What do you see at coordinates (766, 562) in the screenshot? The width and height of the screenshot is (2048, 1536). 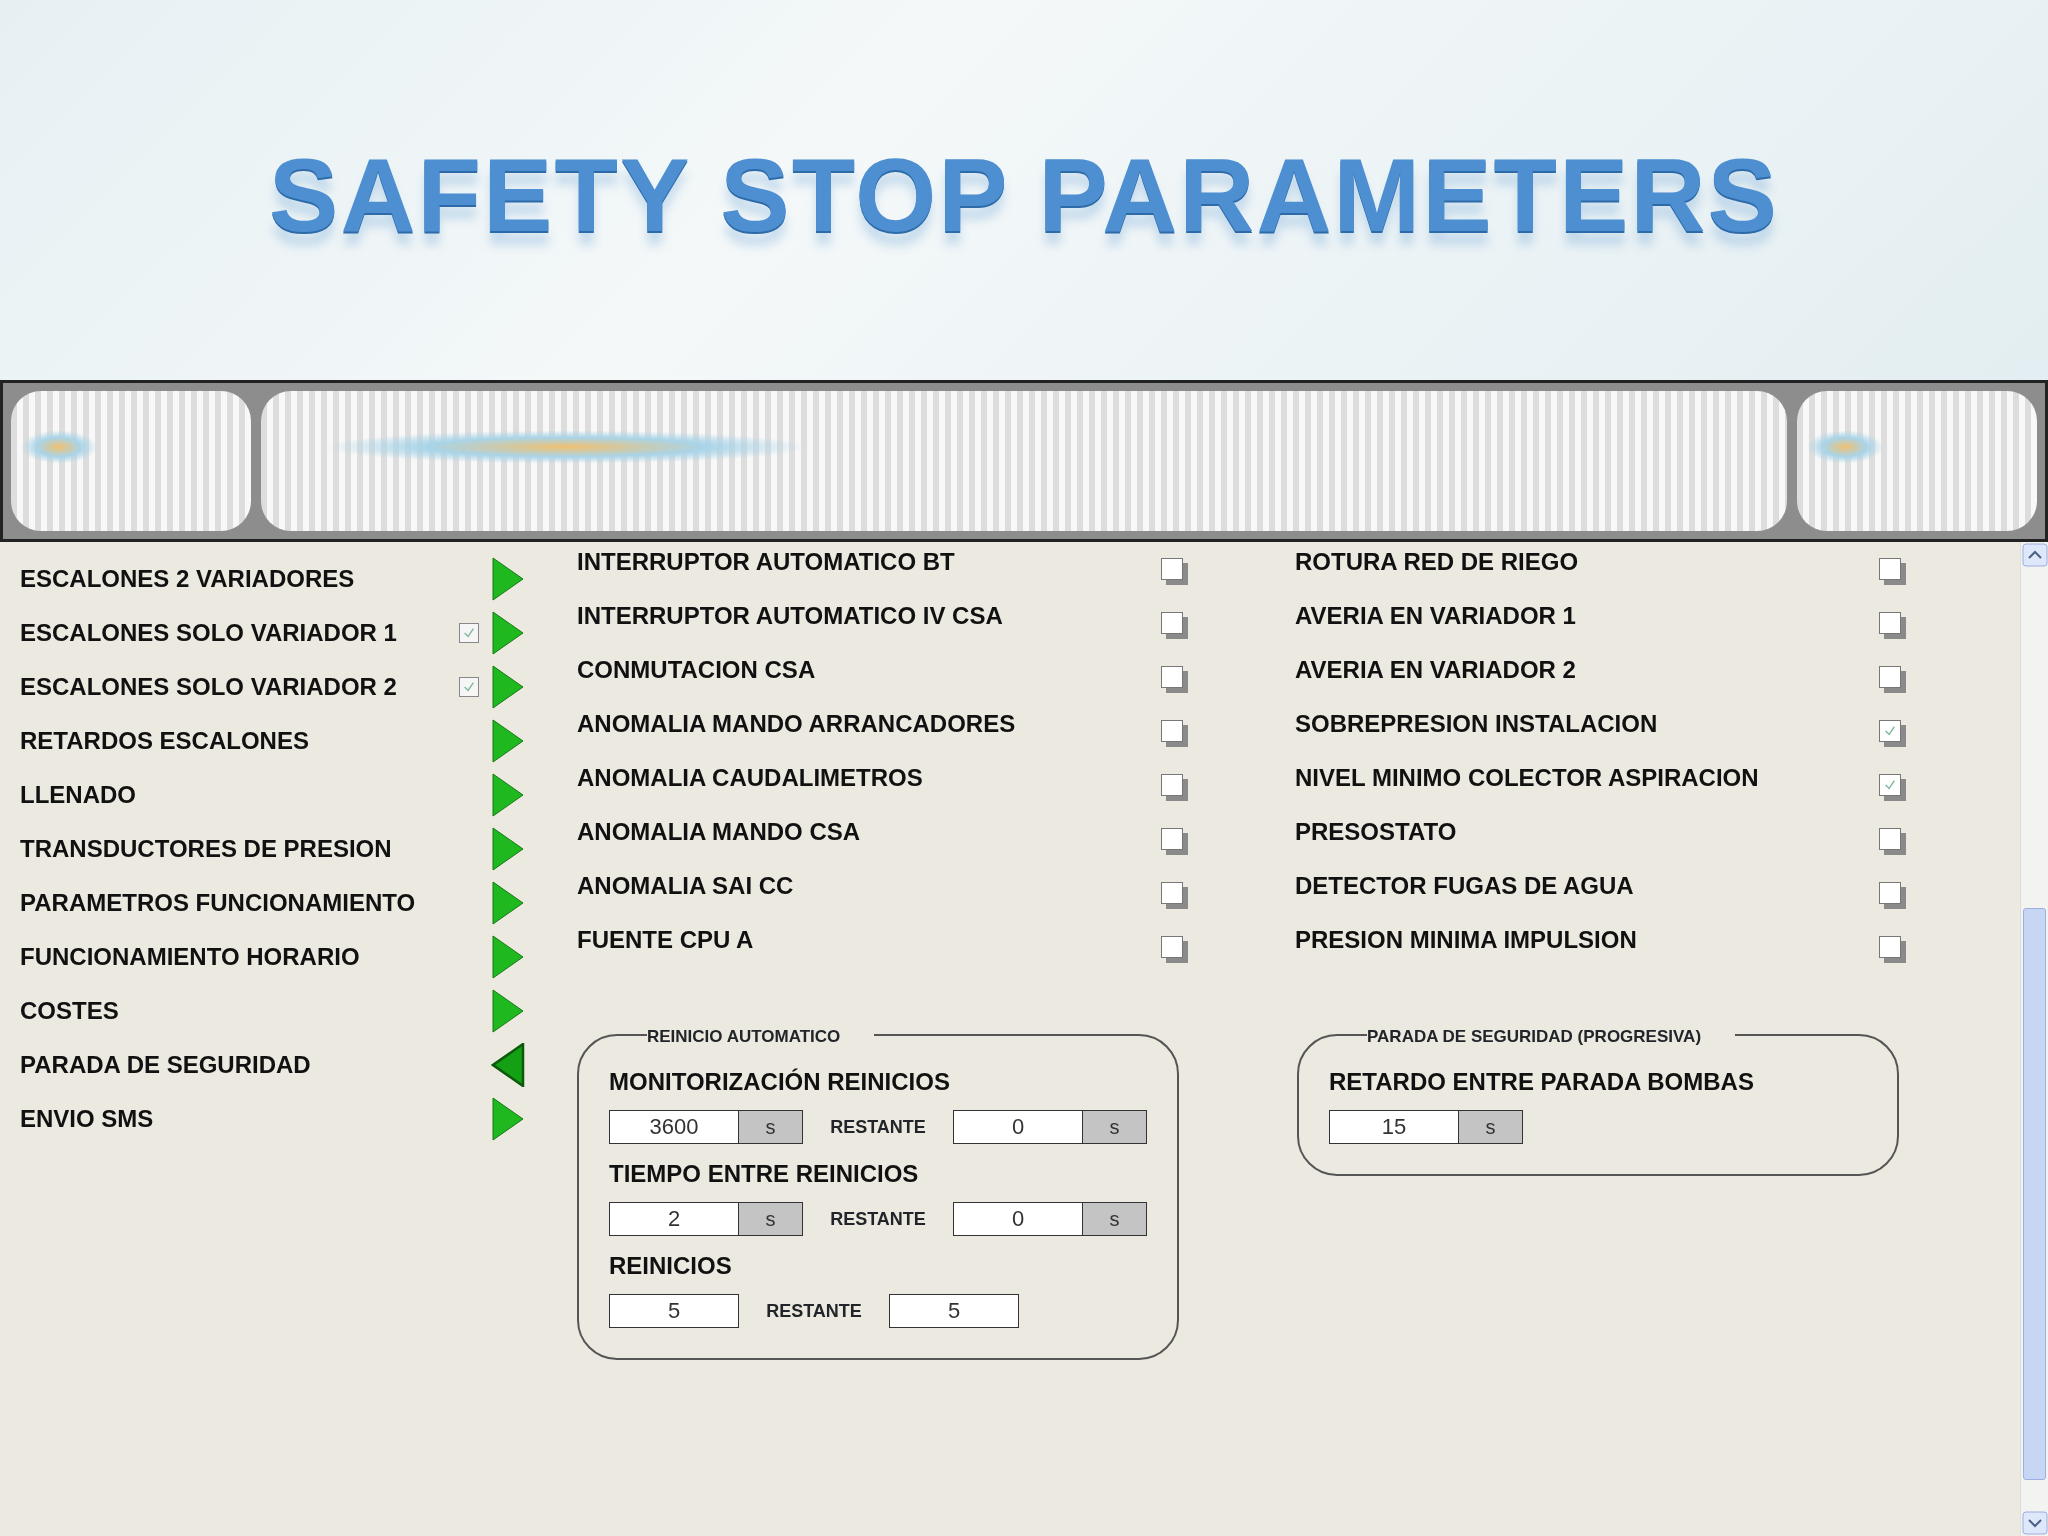 I see `alarm-label: INTERRUPTOR AUTOMATICO BT` at bounding box center [766, 562].